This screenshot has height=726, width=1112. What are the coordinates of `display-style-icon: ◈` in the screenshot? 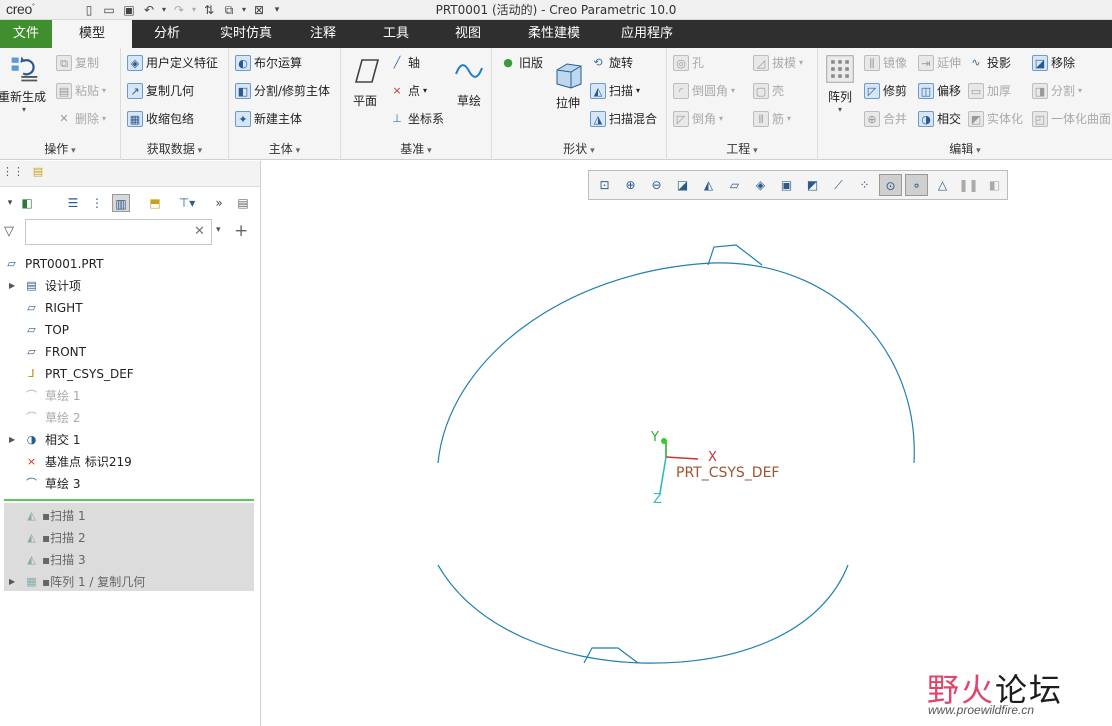 It's located at (760, 185).